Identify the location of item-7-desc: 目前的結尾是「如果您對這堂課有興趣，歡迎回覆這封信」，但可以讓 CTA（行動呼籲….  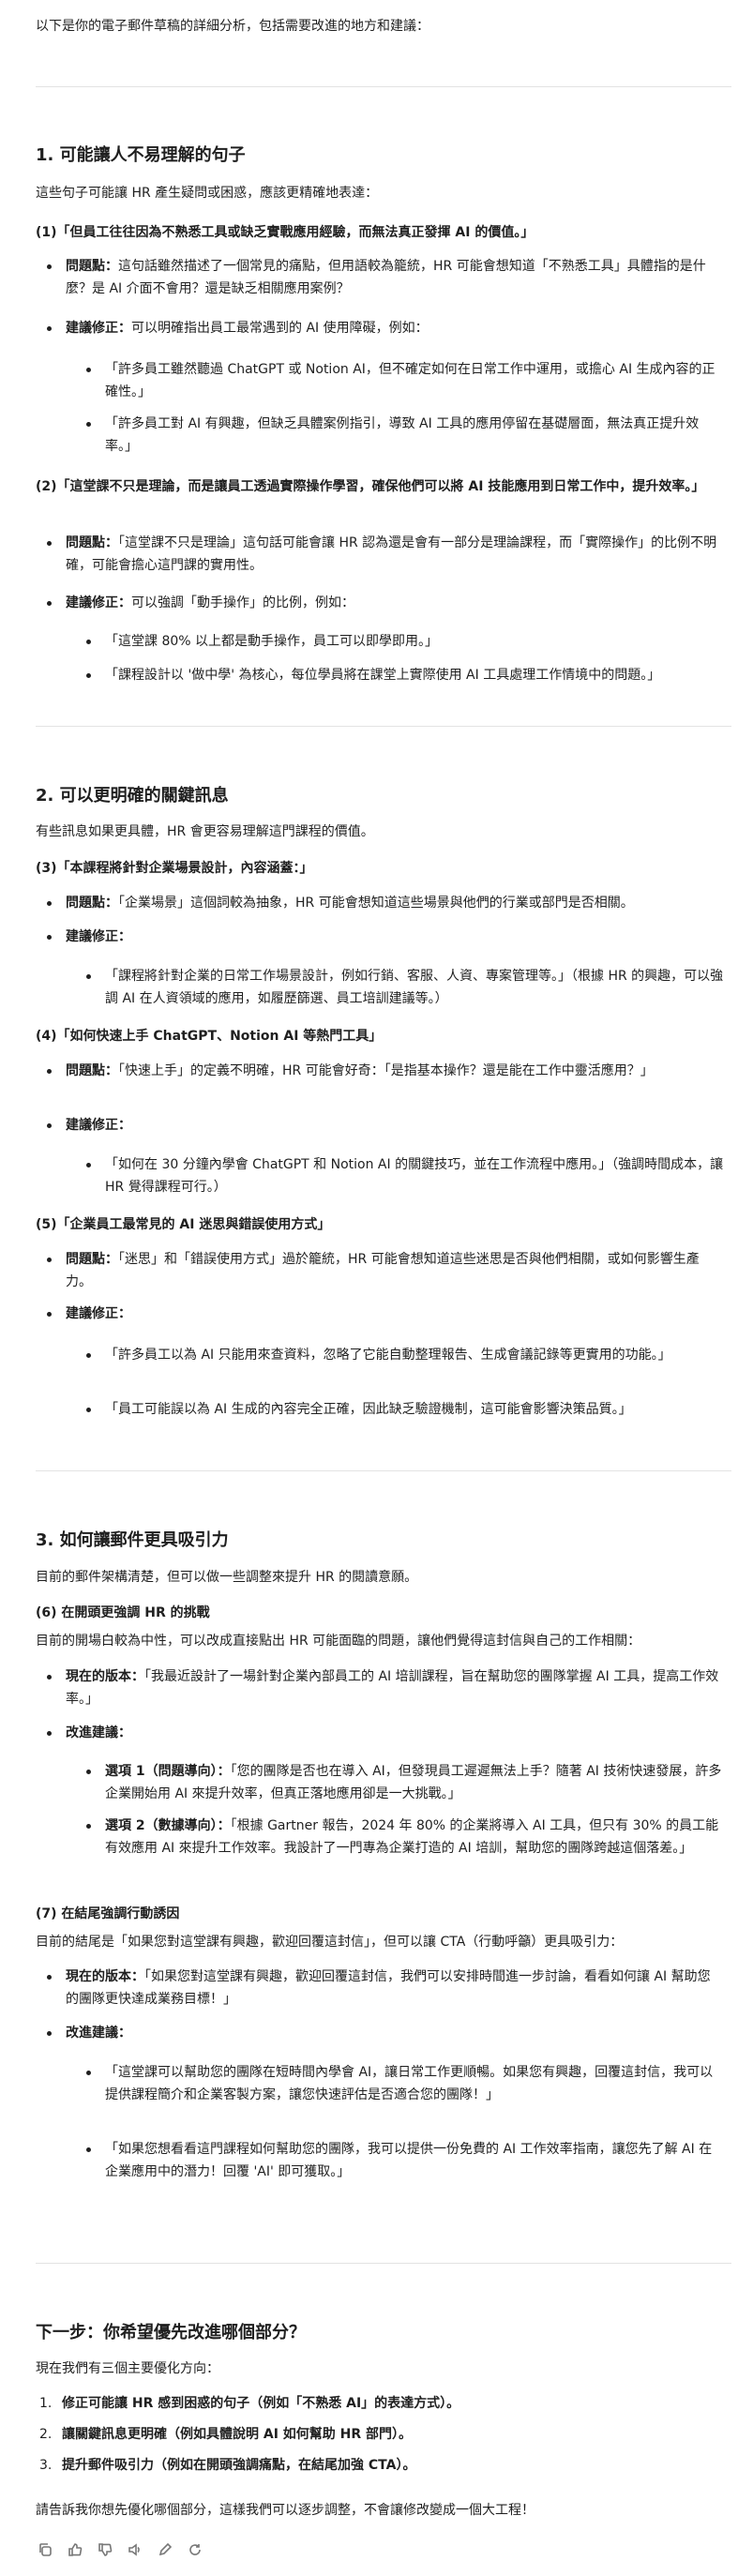
(330, 1942).